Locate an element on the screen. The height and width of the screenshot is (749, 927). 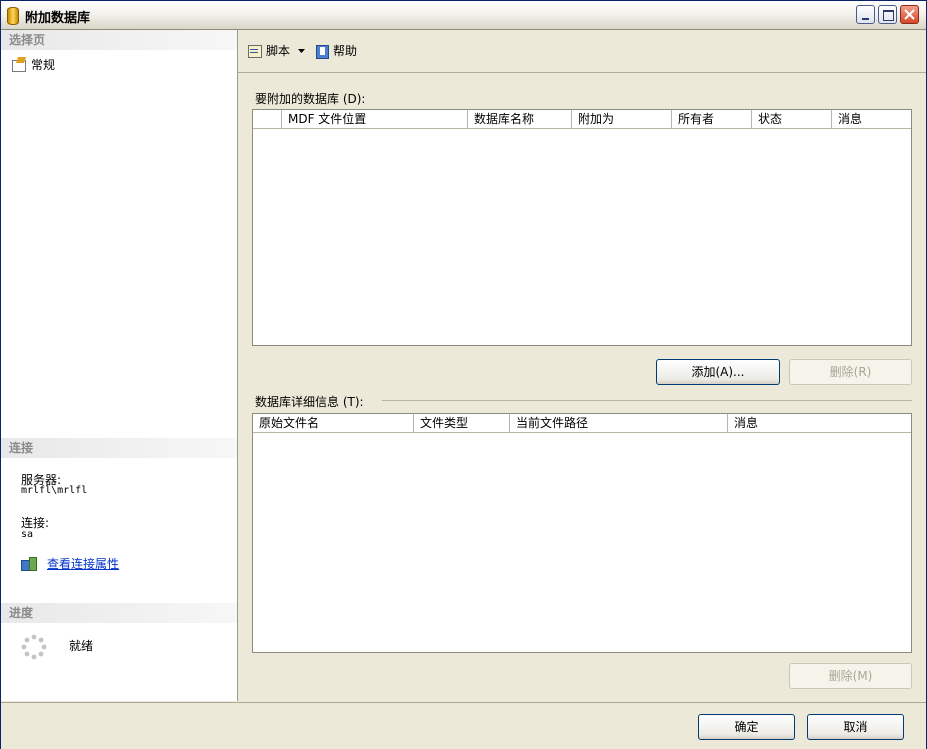
attach-grid-header: MDF 文件位置 数据库名称 附加为 所有者 状态 消息 is located at coordinates (582, 119).